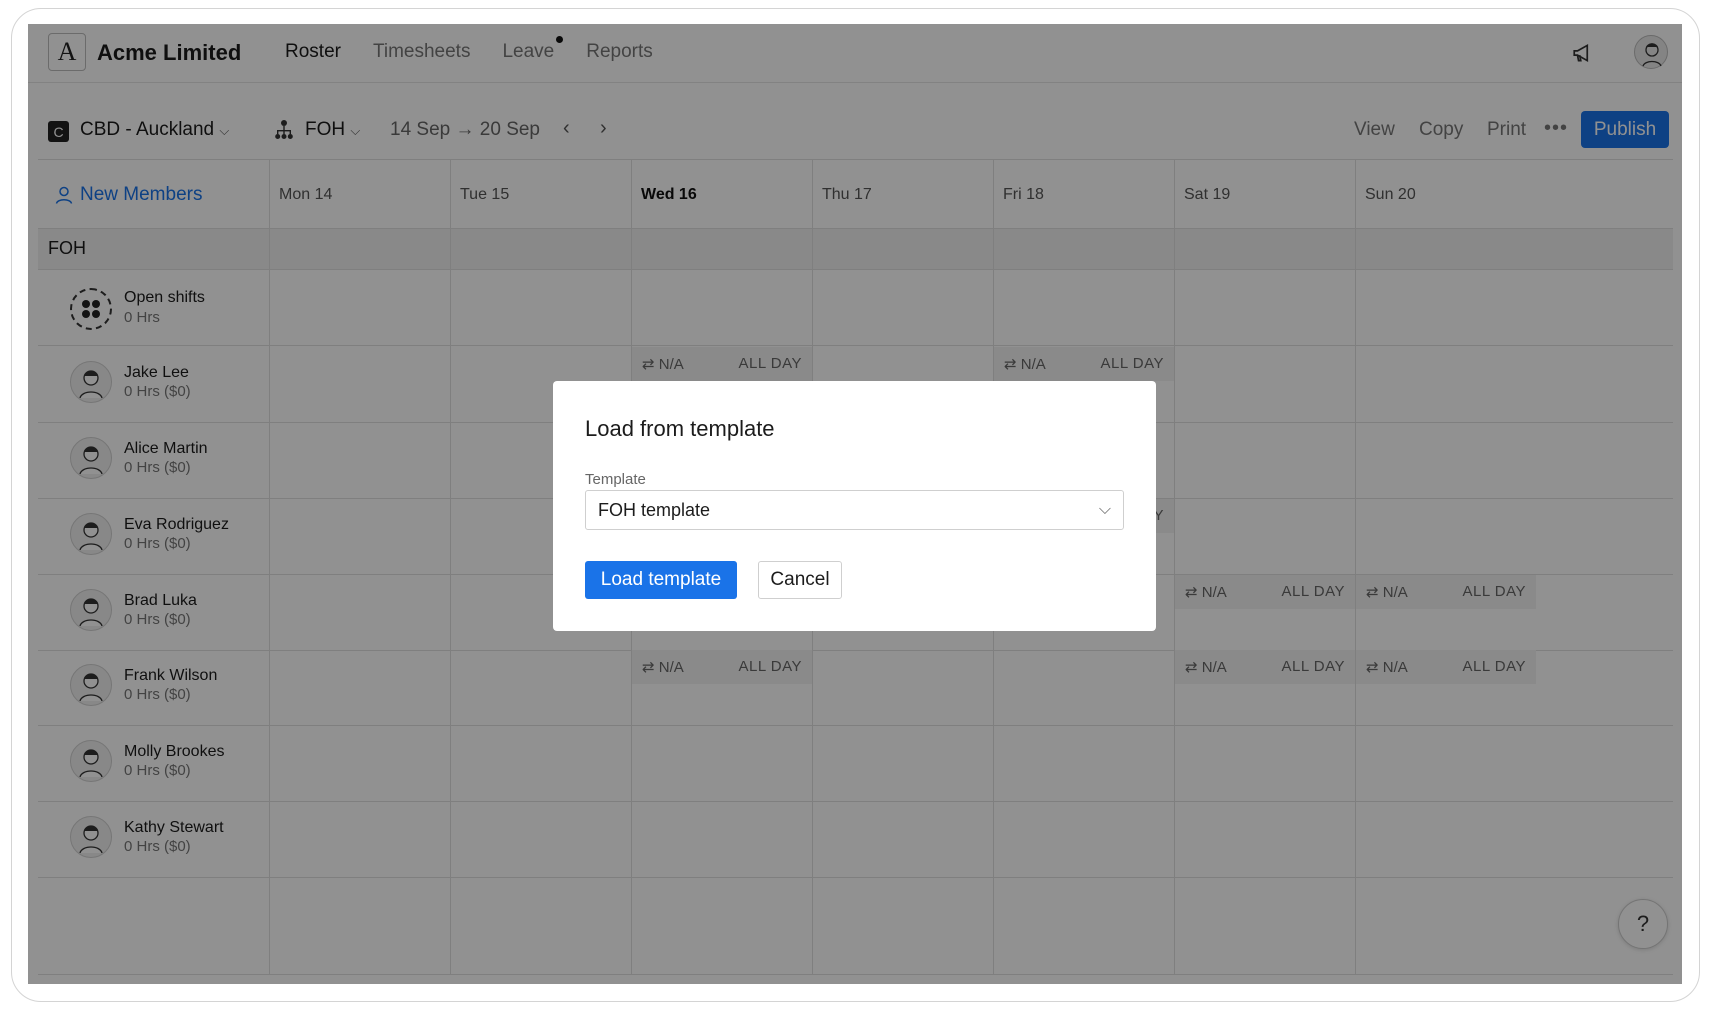  Describe the element at coordinates (654, 510) in the screenshot. I see `template-select-value: FOH template` at that location.